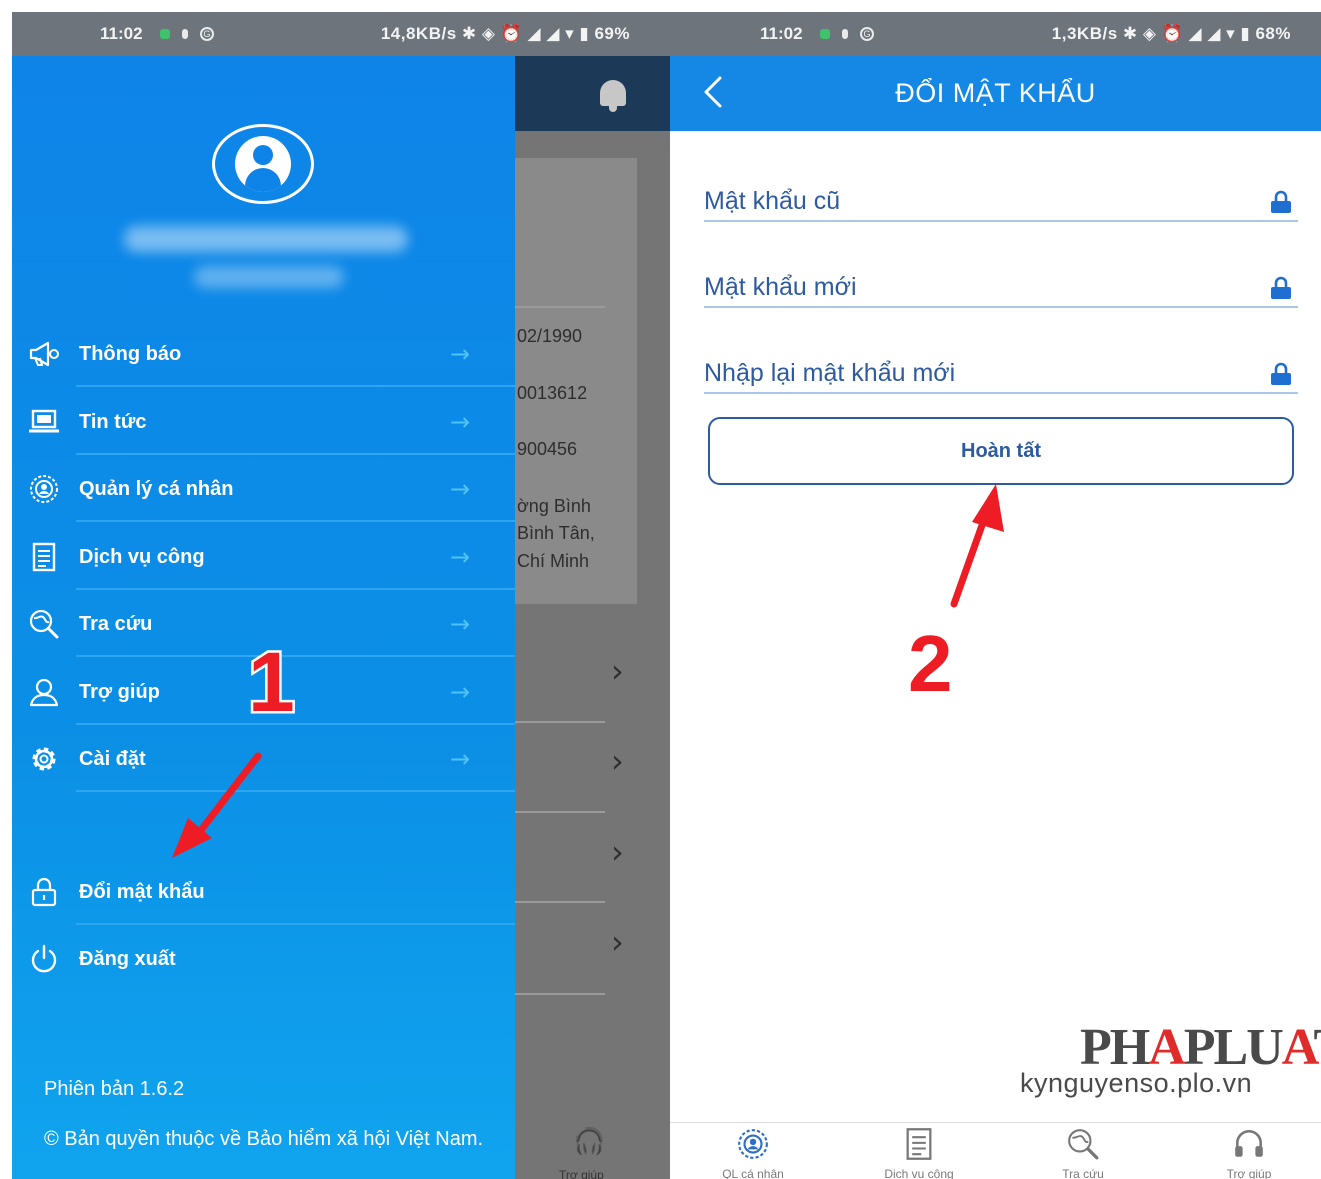 The height and width of the screenshot is (1179, 1321). What do you see at coordinates (589, 1141) in the screenshot?
I see `headset-icon: 🎧` at bounding box center [589, 1141].